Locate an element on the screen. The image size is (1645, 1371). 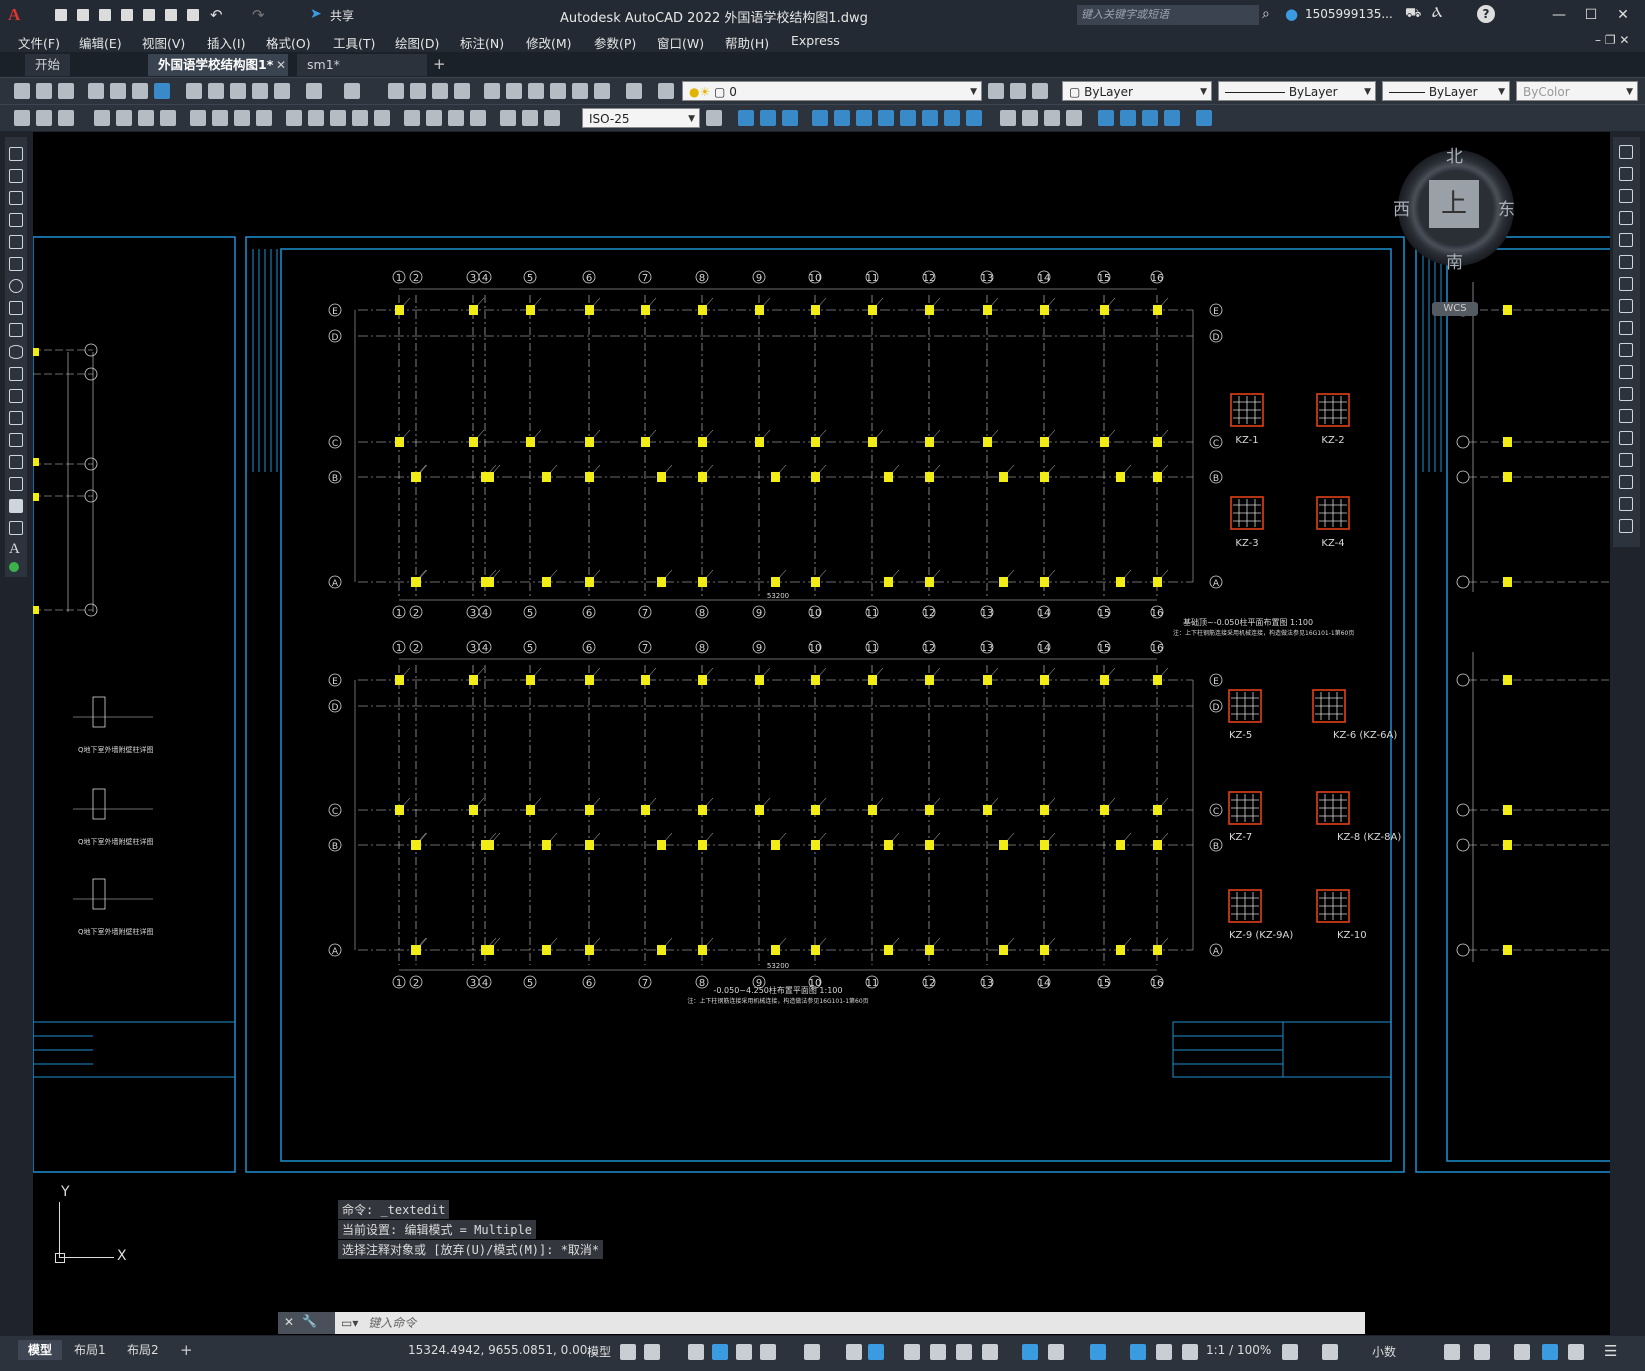
qnew-icon is located at coordinates (22, 91).